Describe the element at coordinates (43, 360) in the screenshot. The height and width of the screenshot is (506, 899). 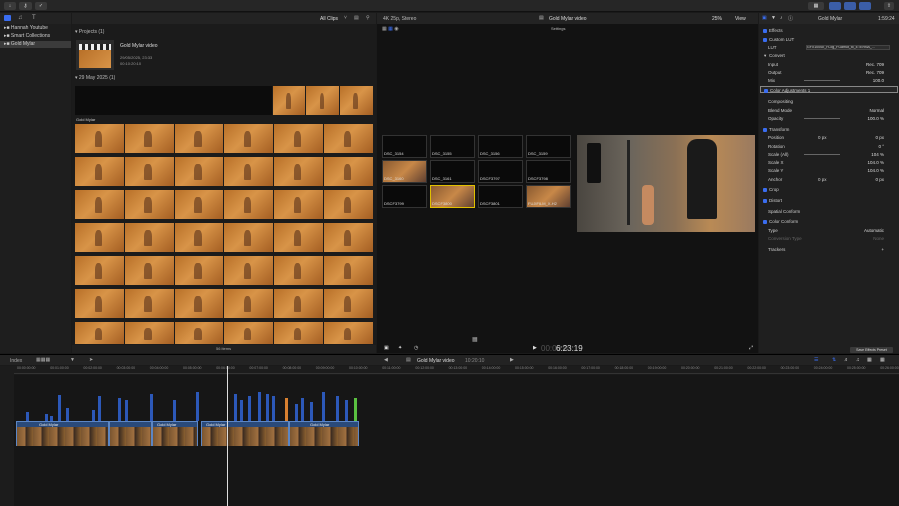
I see `append-icon: ▦▦▦` at that location.